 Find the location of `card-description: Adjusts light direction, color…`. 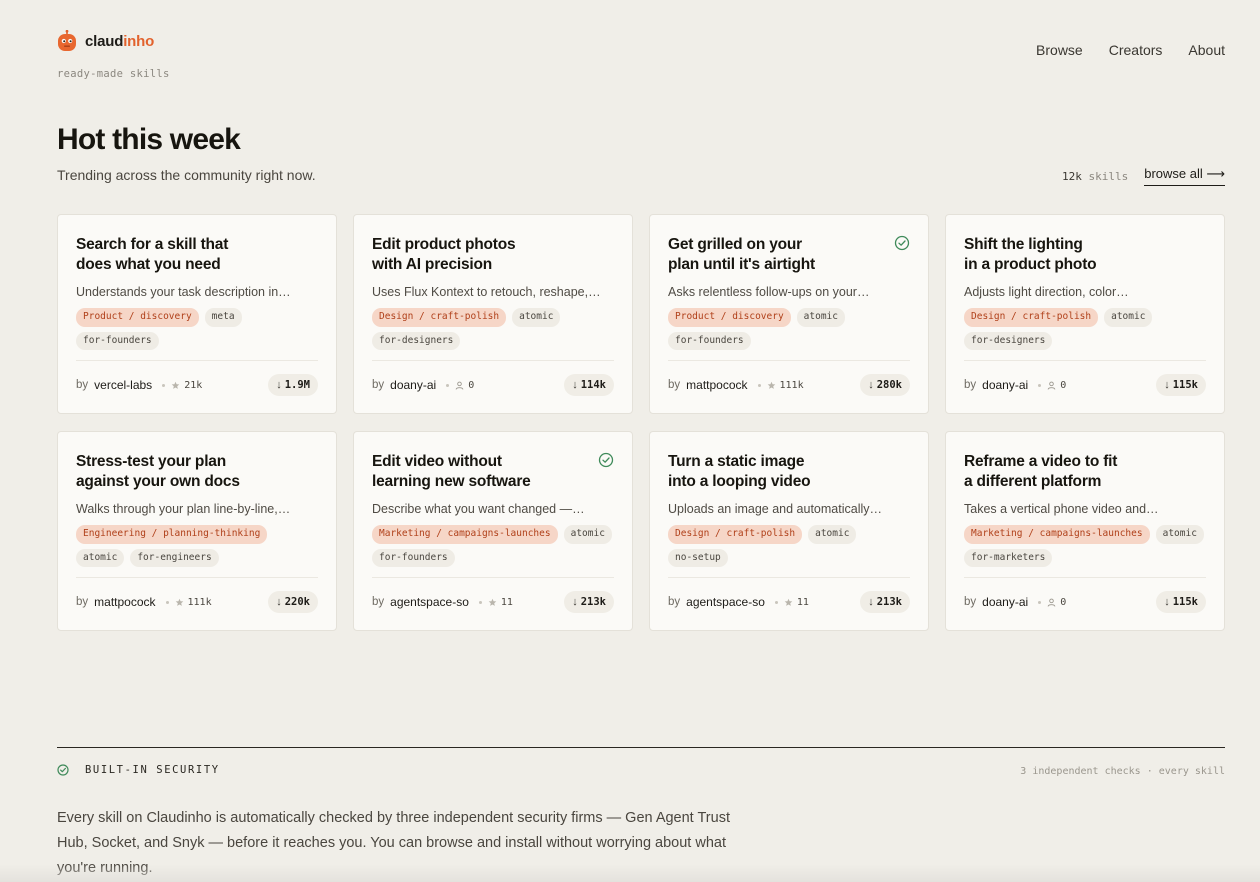

card-description: Adjusts light direction, color… is located at coordinates (1046, 292).